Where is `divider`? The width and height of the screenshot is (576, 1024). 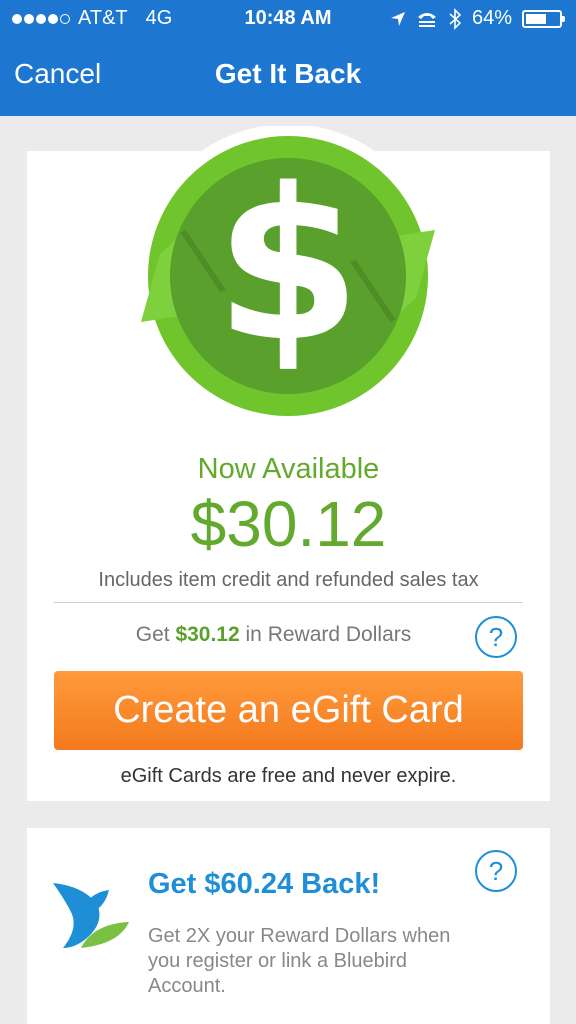 divider is located at coordinates (288, 602).